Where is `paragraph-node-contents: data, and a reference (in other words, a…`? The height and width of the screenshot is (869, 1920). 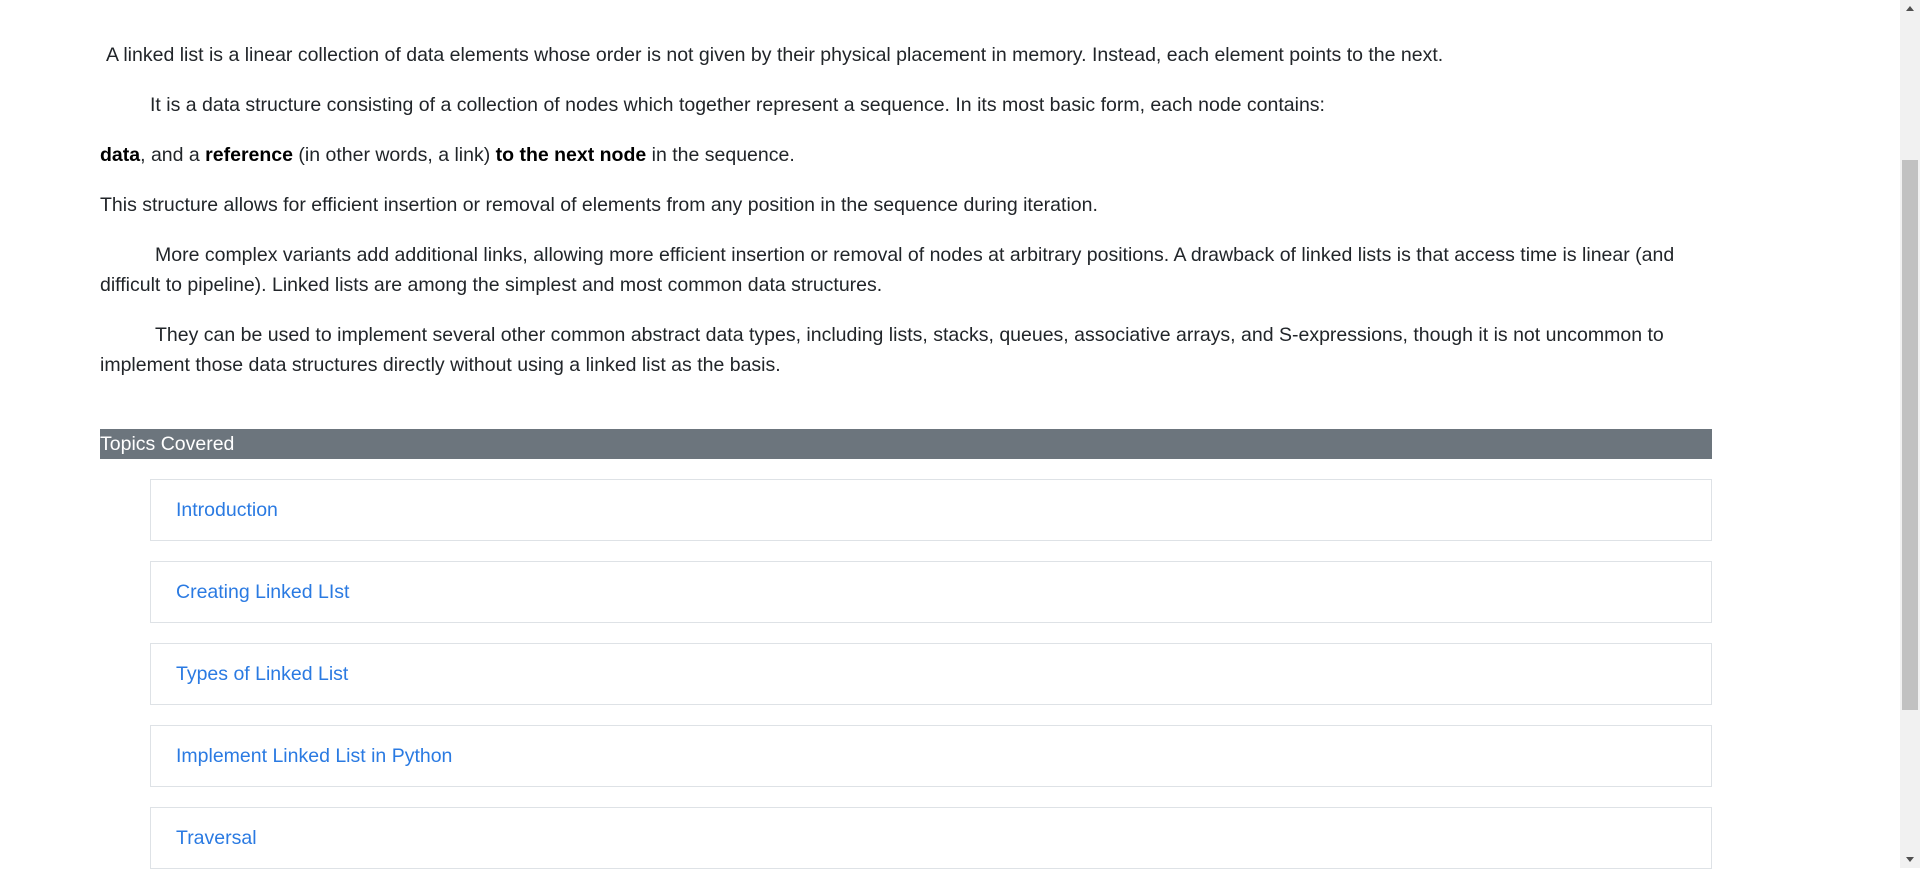 paragraph-node-contents: data, and a reference (in other words, a… is located at coordinates (906, 155).